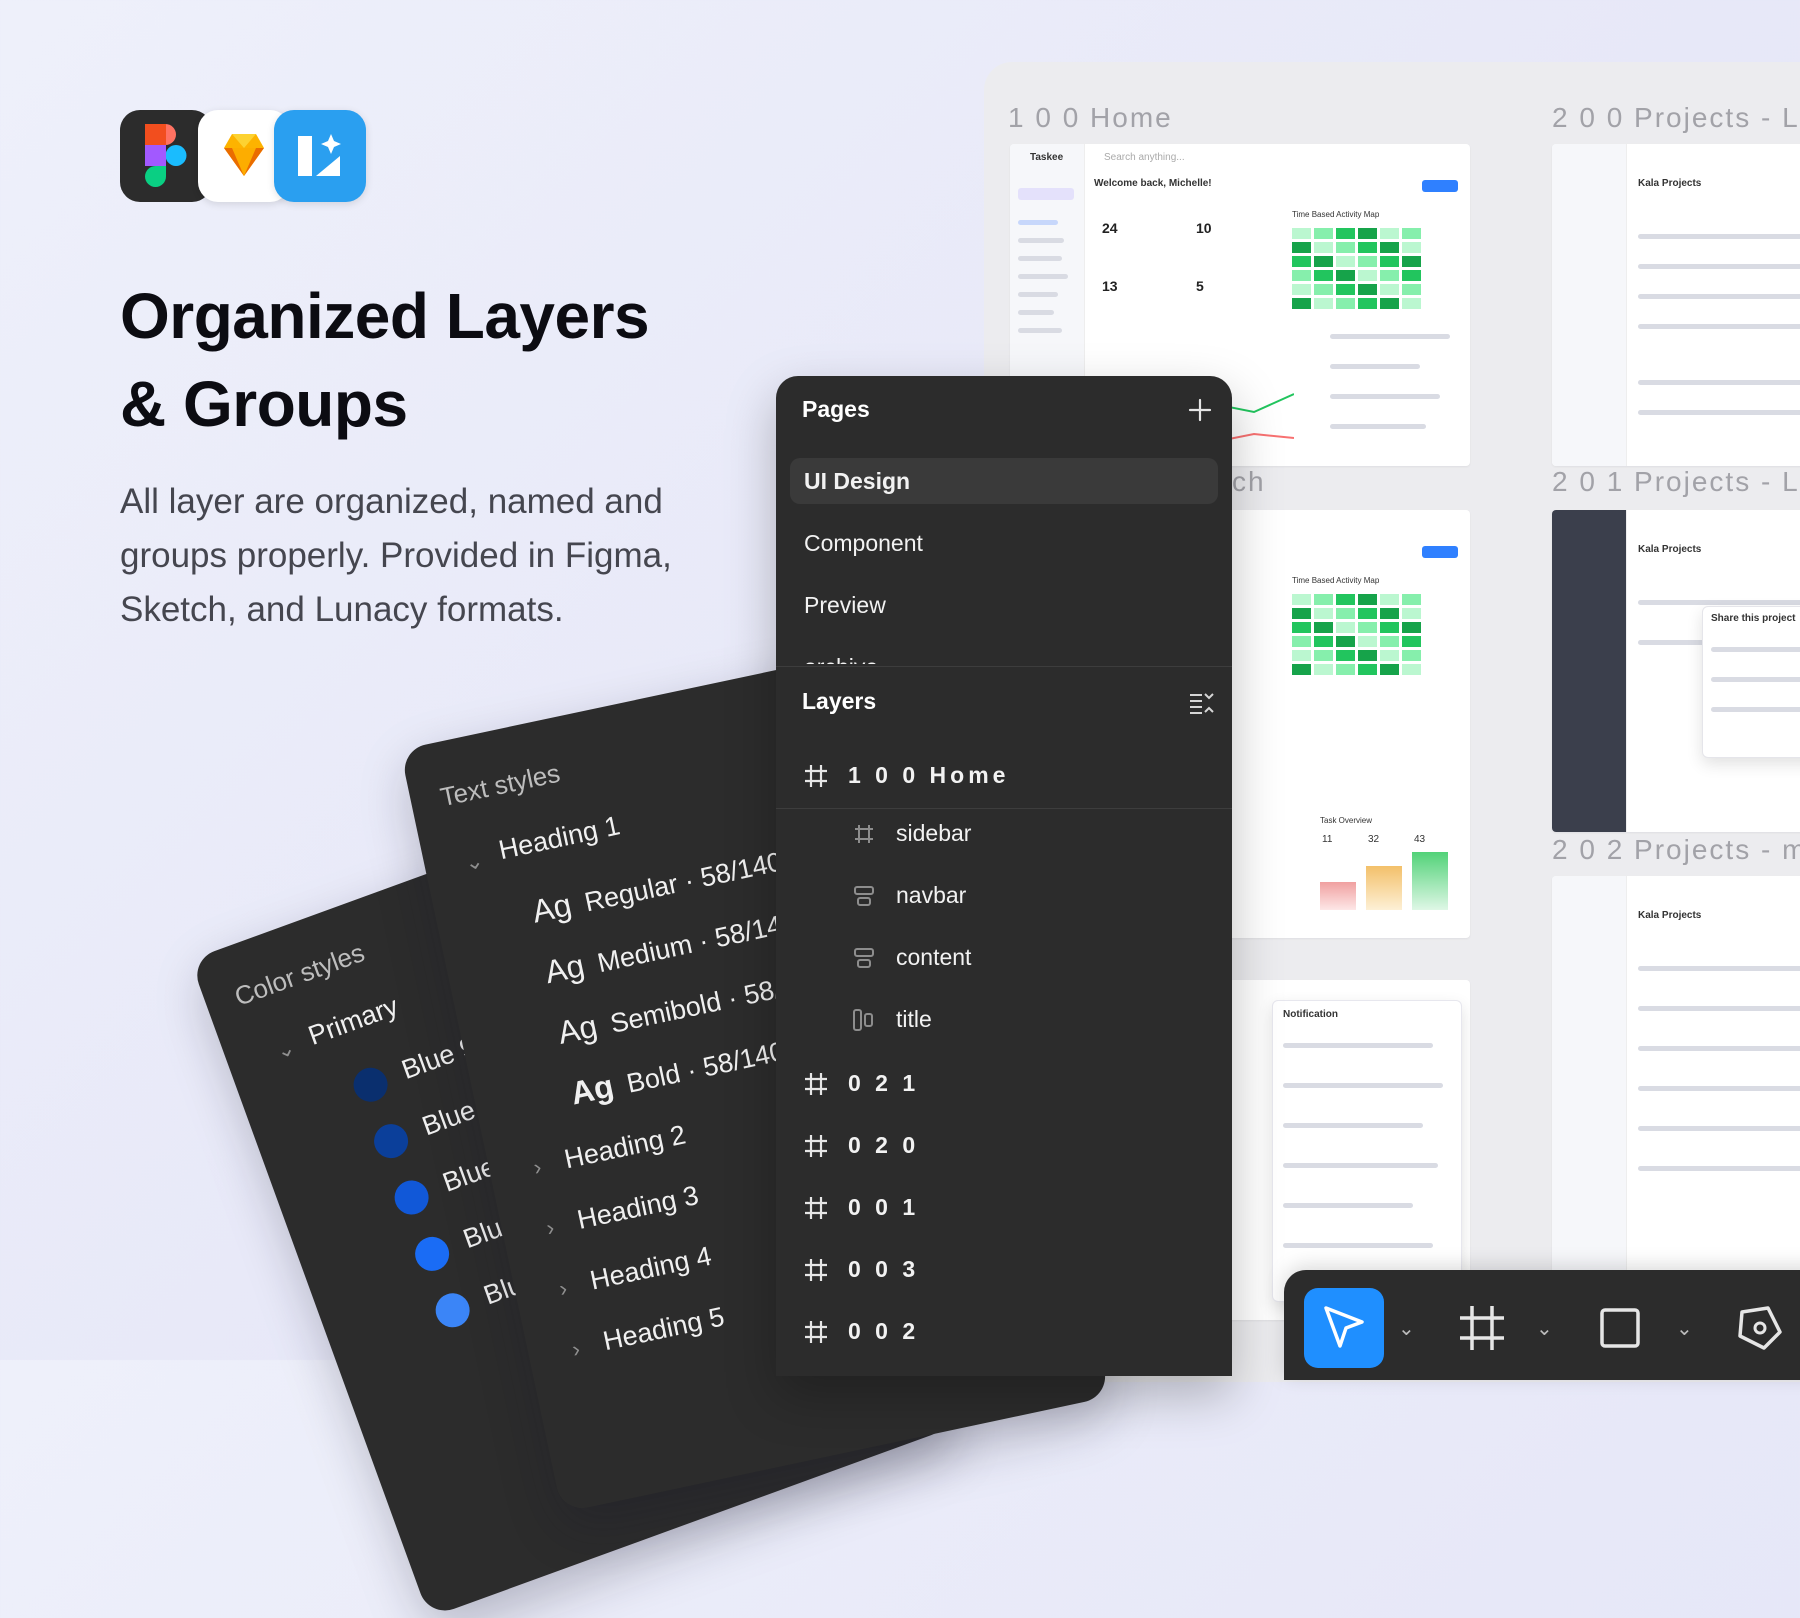  Describe the element at coordinates (1249, 482) in the screenshot. I see `frame-label-partial: ch` at that location.